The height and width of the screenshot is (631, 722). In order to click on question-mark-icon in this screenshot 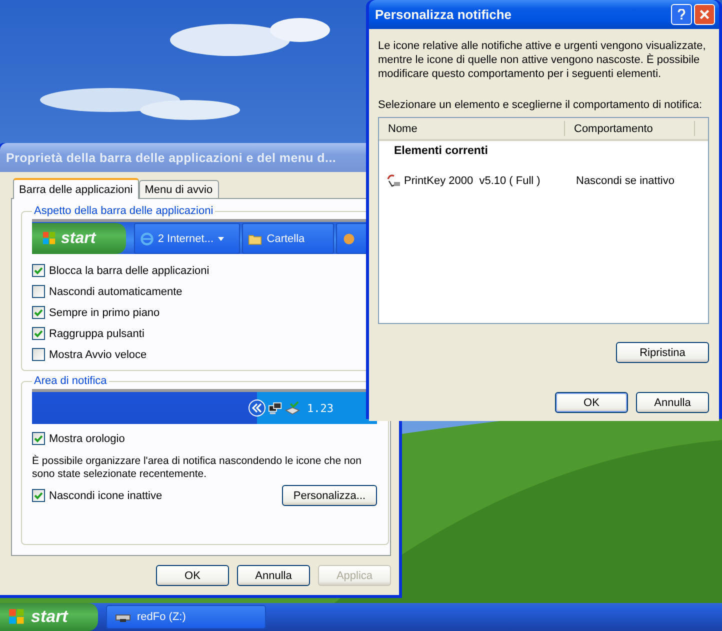, I will do `click(681, 14)`.